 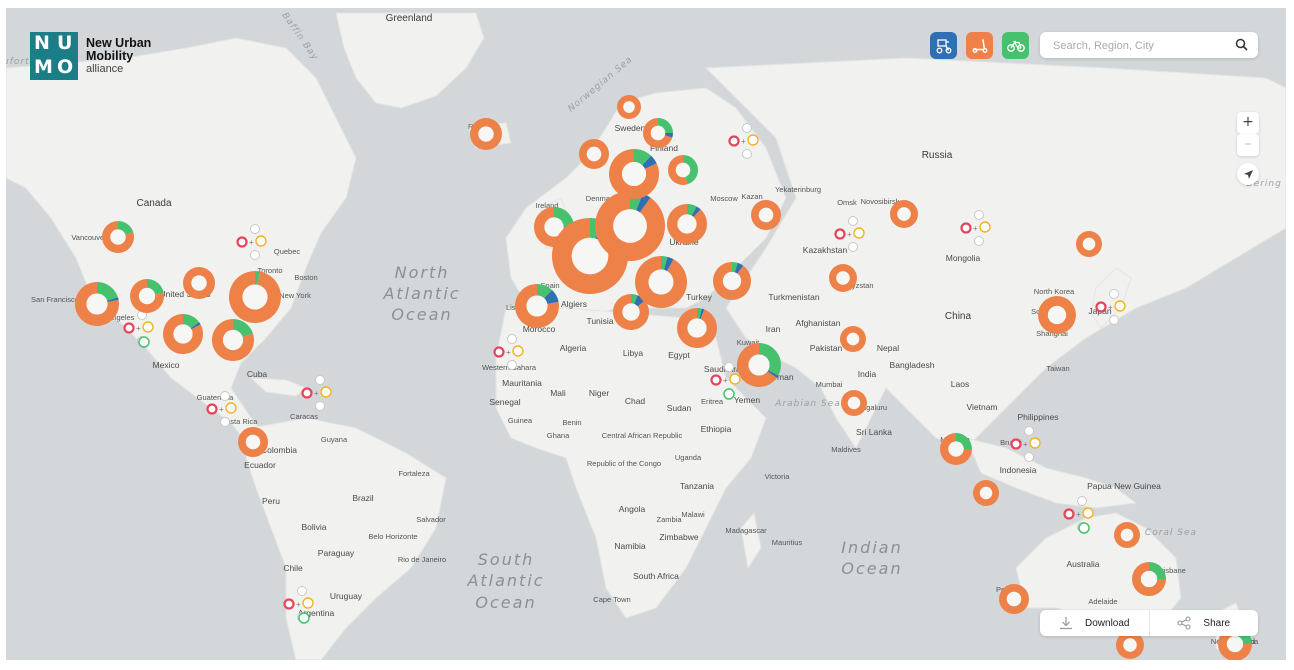 I want to click on donut-marker-texas, so click(x=183, y=334).